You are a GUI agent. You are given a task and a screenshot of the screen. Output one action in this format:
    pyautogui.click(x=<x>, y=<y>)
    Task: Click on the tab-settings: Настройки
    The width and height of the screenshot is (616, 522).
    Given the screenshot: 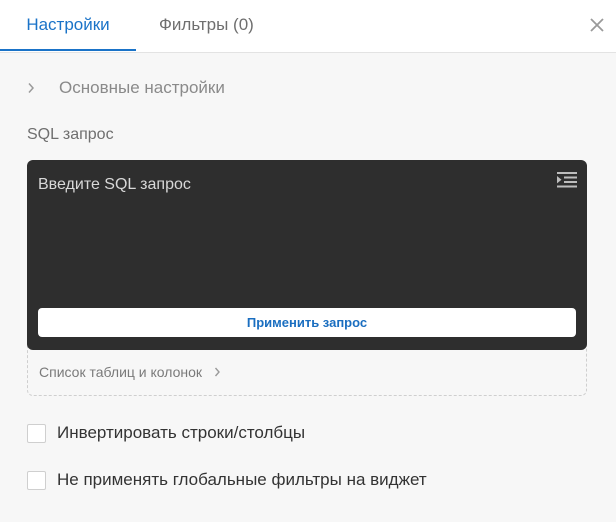 What is the action you would take?
    pyautogui.click(x=68, y=25)
    